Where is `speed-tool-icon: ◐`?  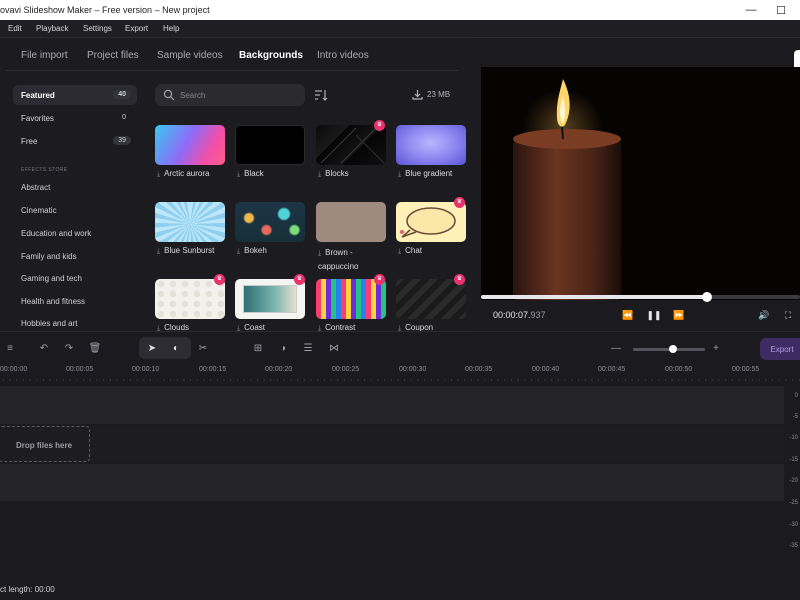
speed-tool-icon: ◐ is located at coordinates (176, 348).